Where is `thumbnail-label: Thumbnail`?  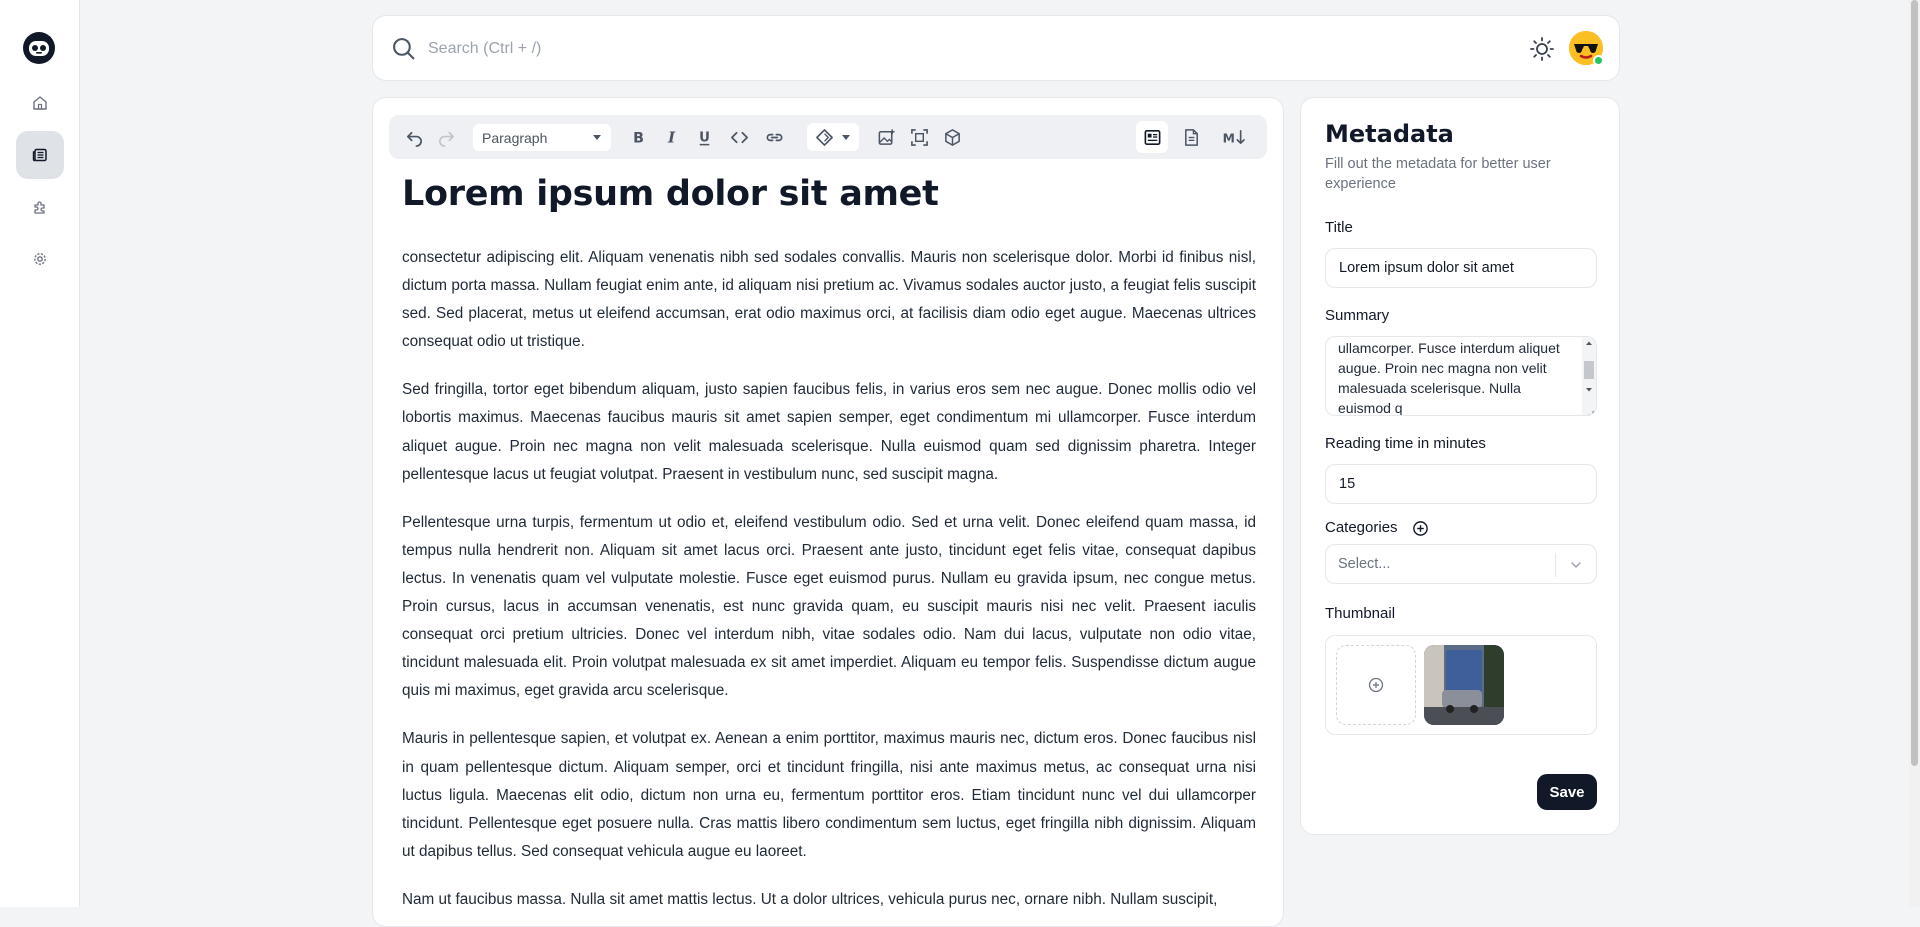 thumbnail-label: Thumbnail is located at coordinates (1360, 613).